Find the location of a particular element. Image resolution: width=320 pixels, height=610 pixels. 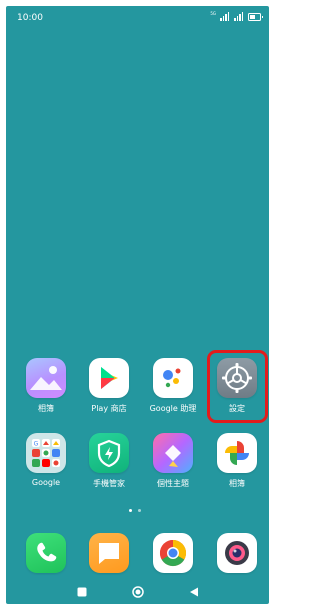

signal-icon-sim2 is located at coordinates (238, 16).